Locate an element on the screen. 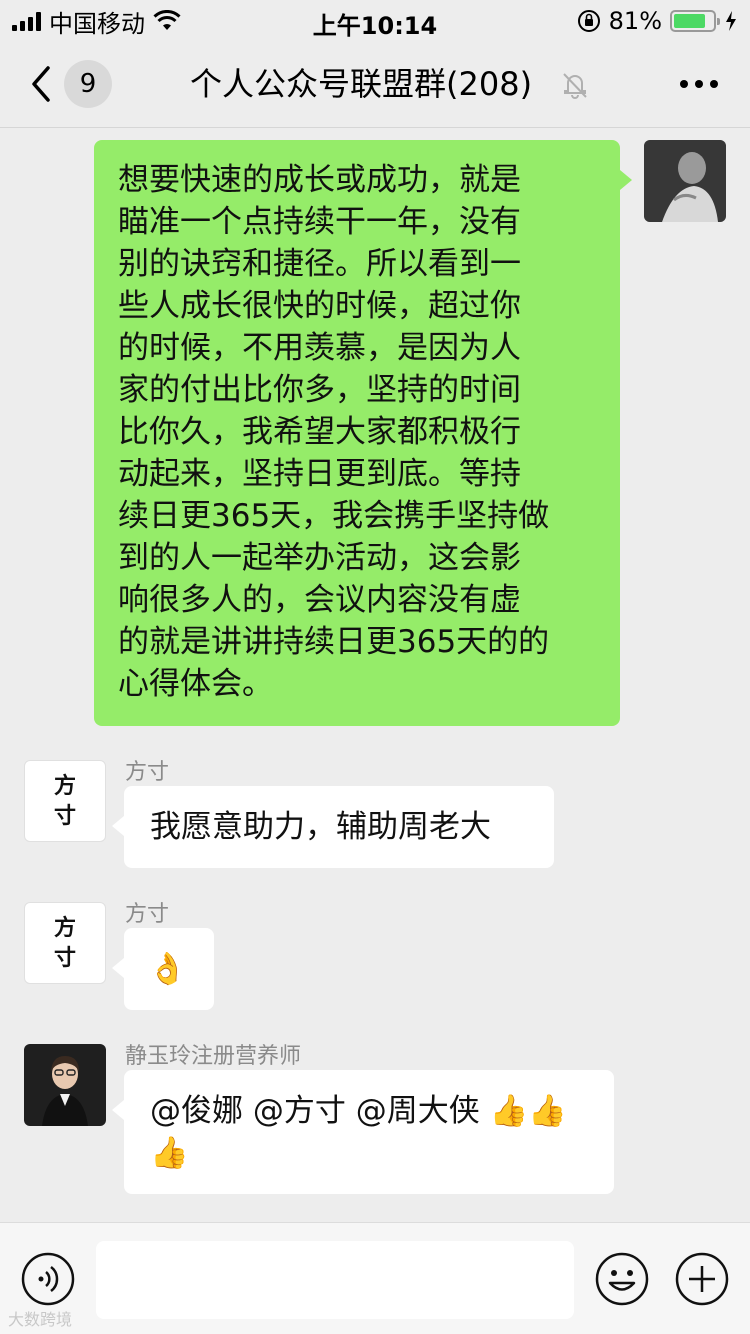 The image size is (750, 1334). message-line: @俊娜 @方寸 @周大侠 👍👍 is located at coordinates (358, 1111).